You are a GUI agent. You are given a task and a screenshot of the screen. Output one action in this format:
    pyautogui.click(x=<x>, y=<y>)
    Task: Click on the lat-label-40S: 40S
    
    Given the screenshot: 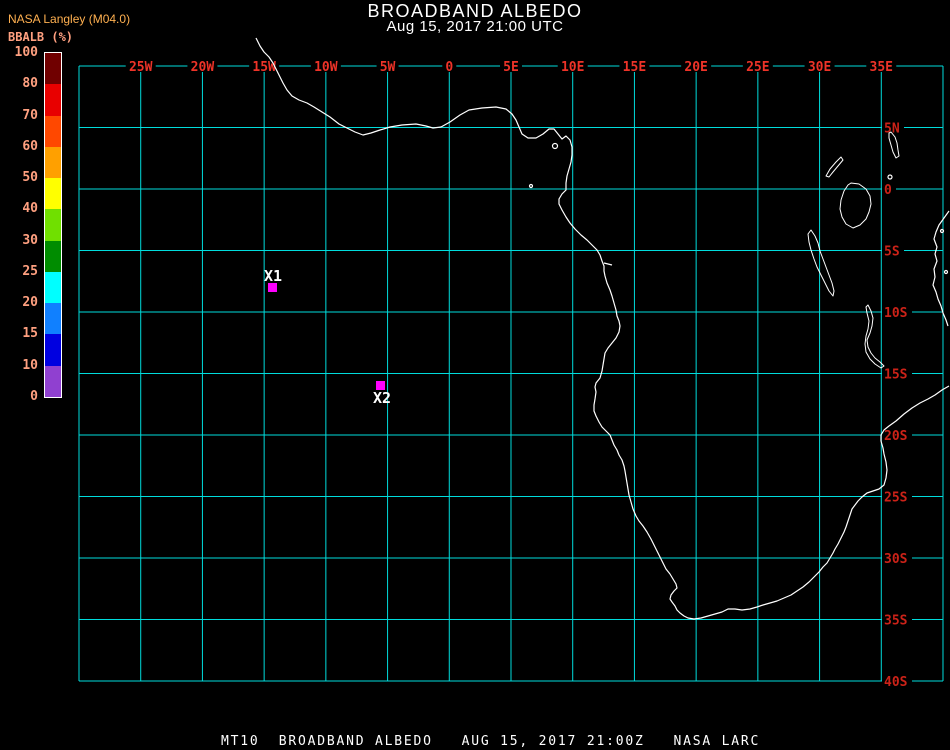 What is the action you would take?
    pyautogui.click(x=896, y=682)
    